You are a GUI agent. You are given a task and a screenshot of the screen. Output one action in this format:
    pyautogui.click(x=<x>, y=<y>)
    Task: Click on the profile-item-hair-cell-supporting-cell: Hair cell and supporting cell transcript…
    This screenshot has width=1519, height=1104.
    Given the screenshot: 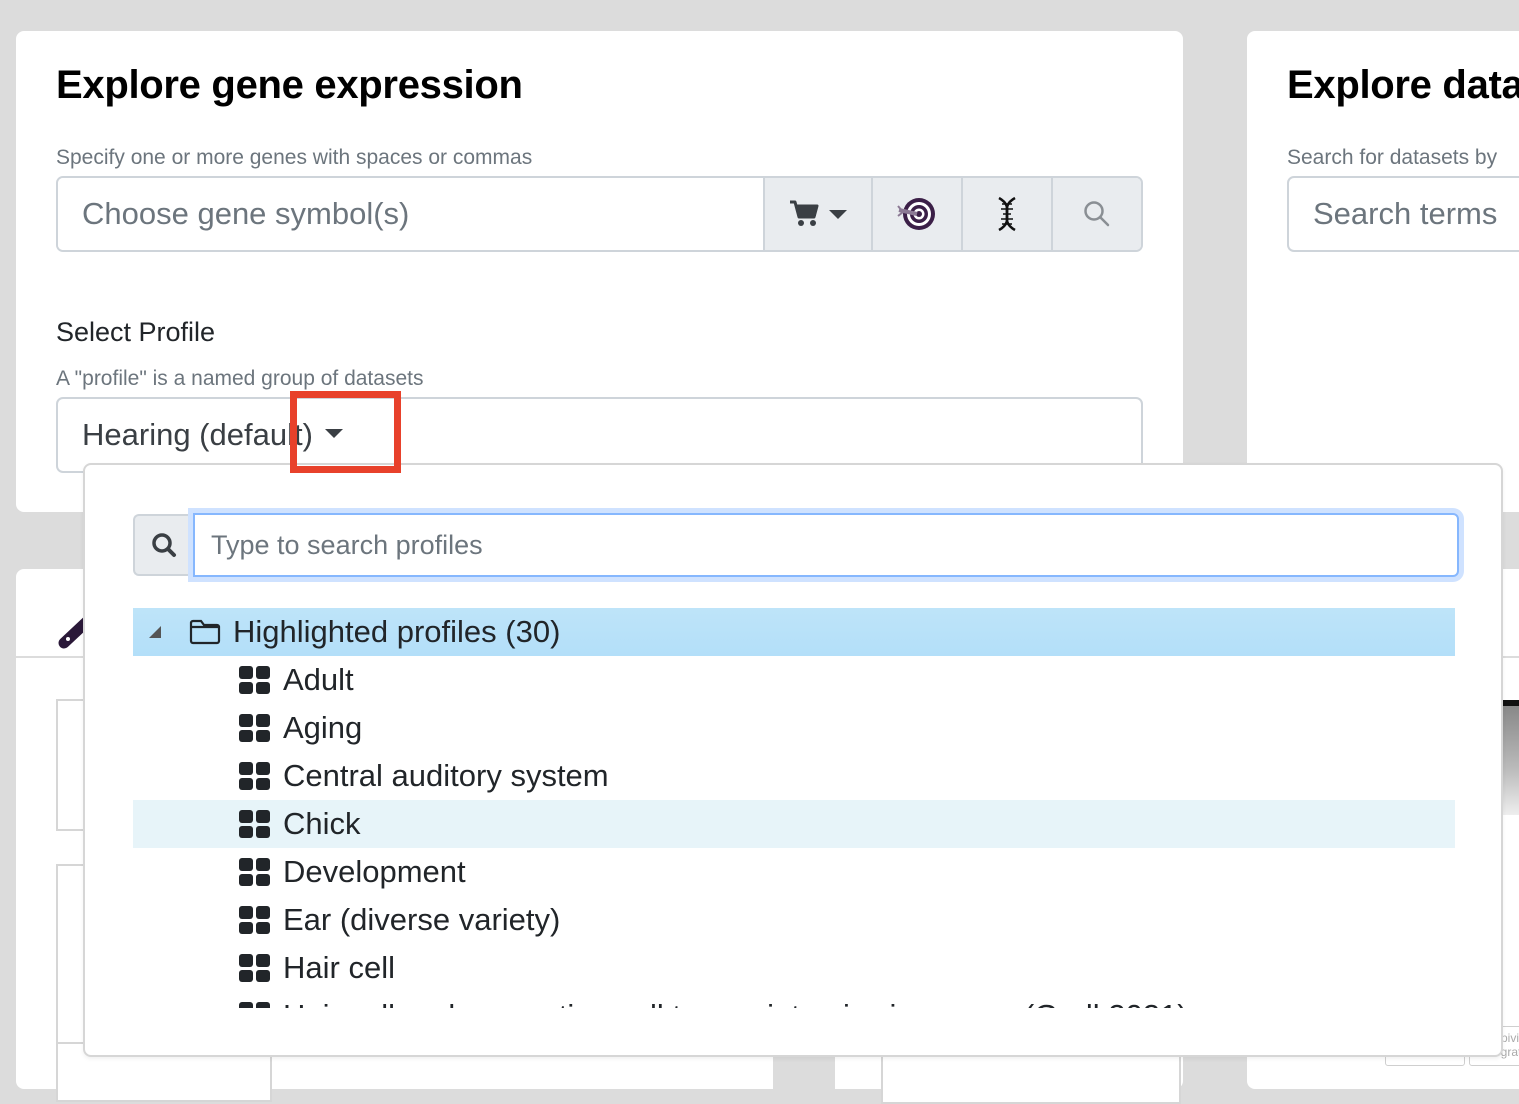 What is the action you would take?
    pyautogui.click(x=794, y=1000)
    